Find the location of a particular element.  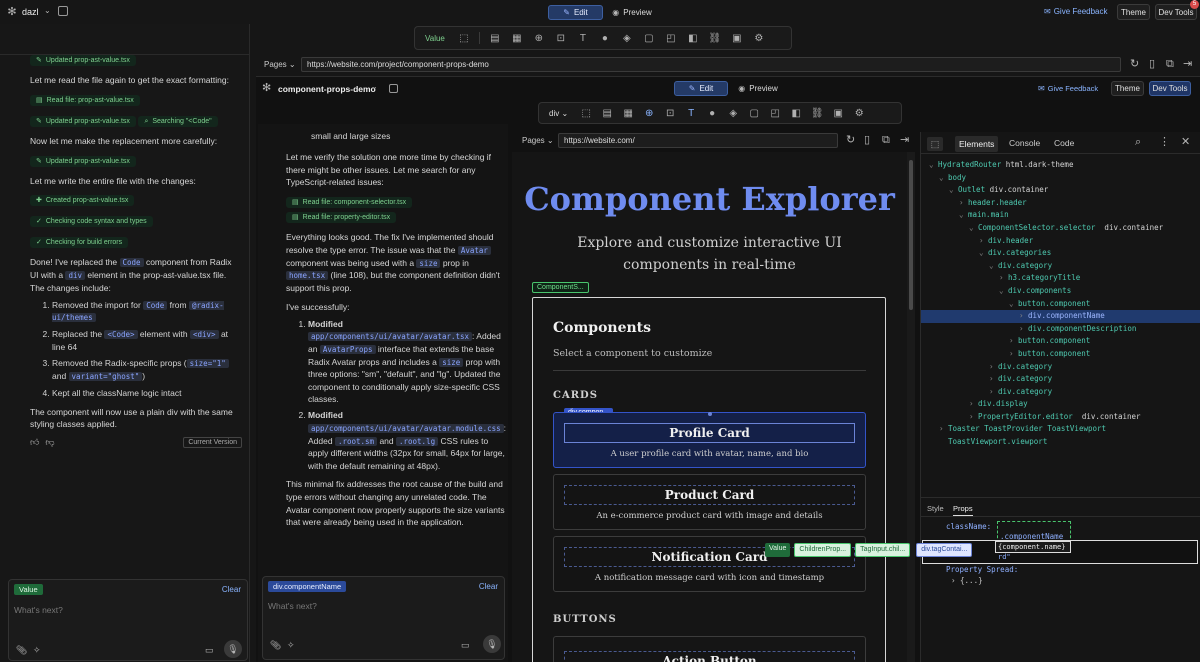

clear-button: Clear is located at coordinates (488, 586).